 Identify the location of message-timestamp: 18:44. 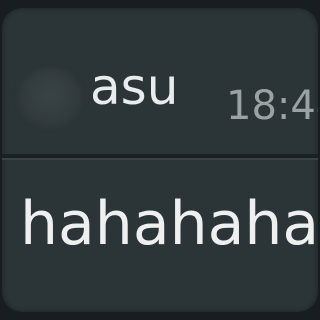
(272, 106).